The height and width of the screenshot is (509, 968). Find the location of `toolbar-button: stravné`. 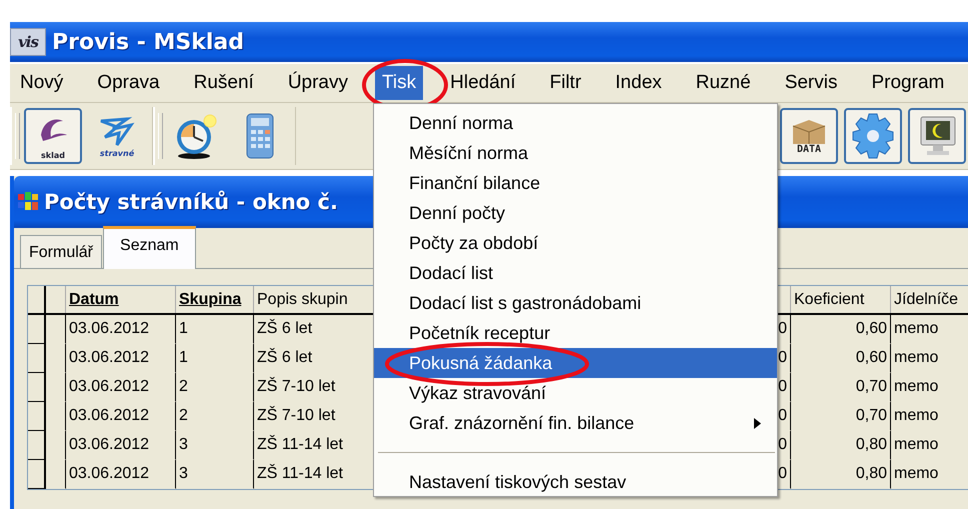

toolbar-button: stravné is located at coordinates (117, 136).